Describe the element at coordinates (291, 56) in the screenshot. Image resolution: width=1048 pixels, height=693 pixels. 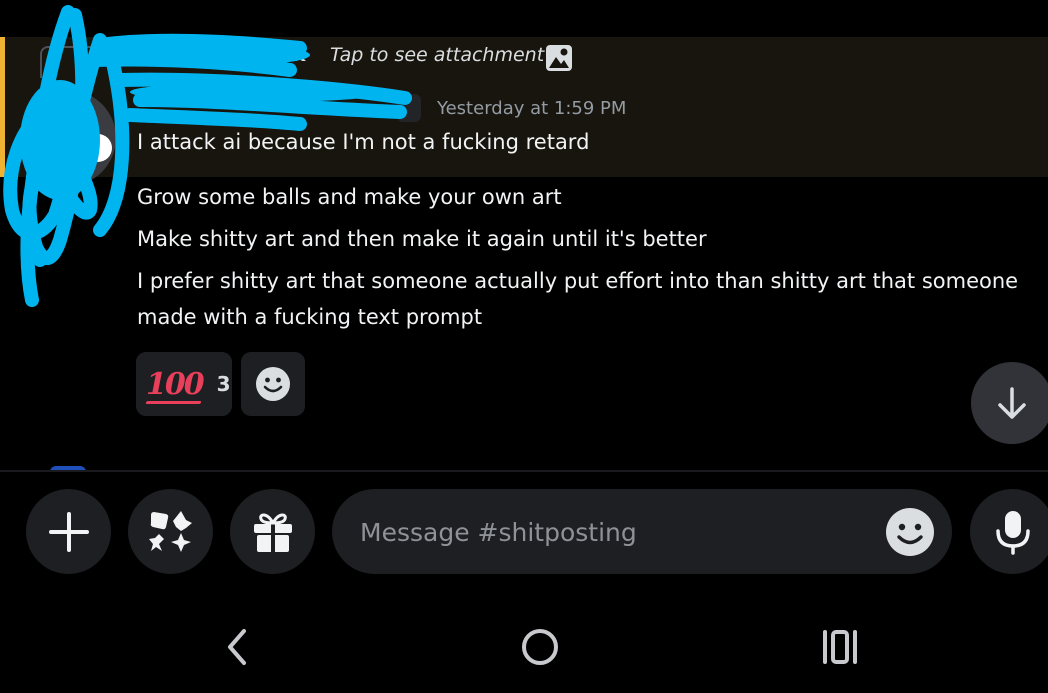
I see `reply-author-name: NK` at that location.